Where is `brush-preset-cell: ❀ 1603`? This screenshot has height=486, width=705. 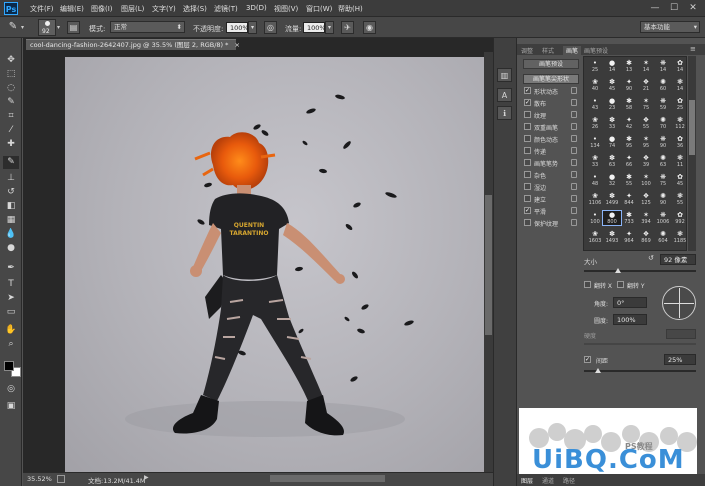 brush-preset-cell: ❀ 1603 is located at coordinates (595, 237).